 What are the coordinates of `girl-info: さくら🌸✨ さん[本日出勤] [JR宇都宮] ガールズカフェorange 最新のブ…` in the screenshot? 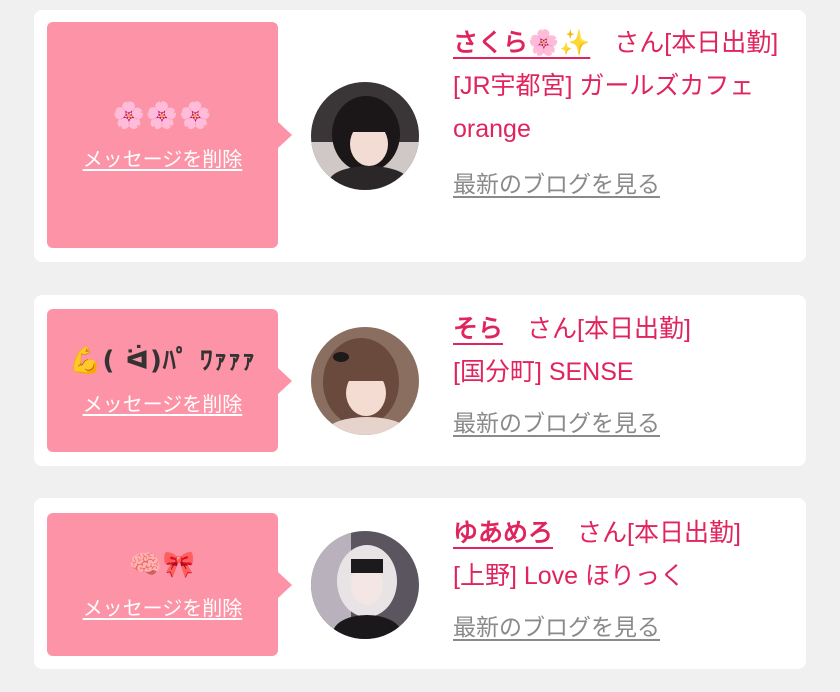 It's located at (623, 114).